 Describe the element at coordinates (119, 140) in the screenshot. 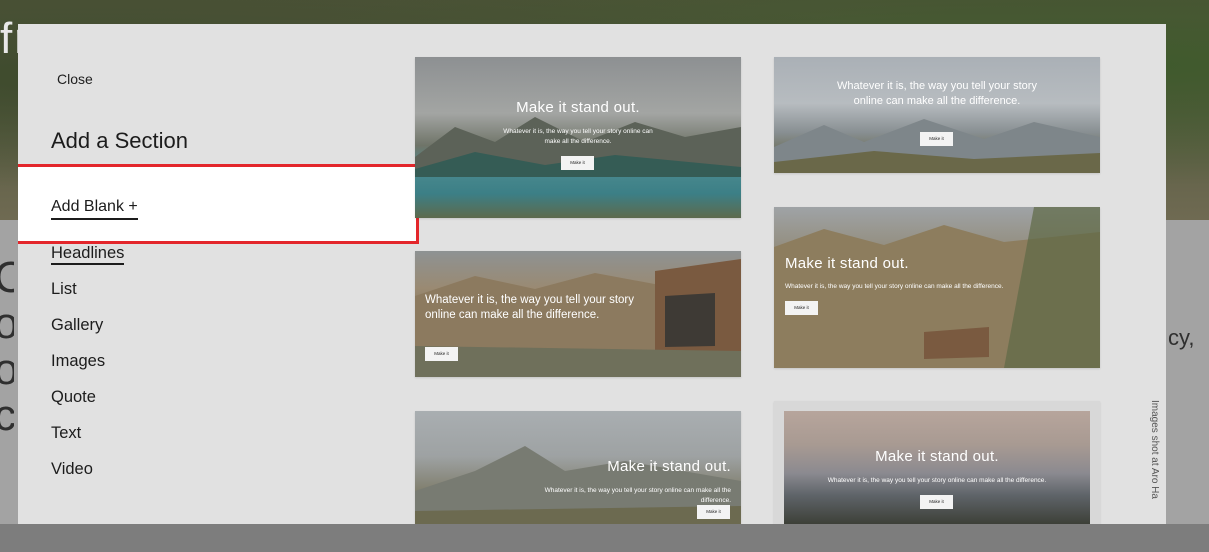

I see `modal-title: Add a Section` at that location.